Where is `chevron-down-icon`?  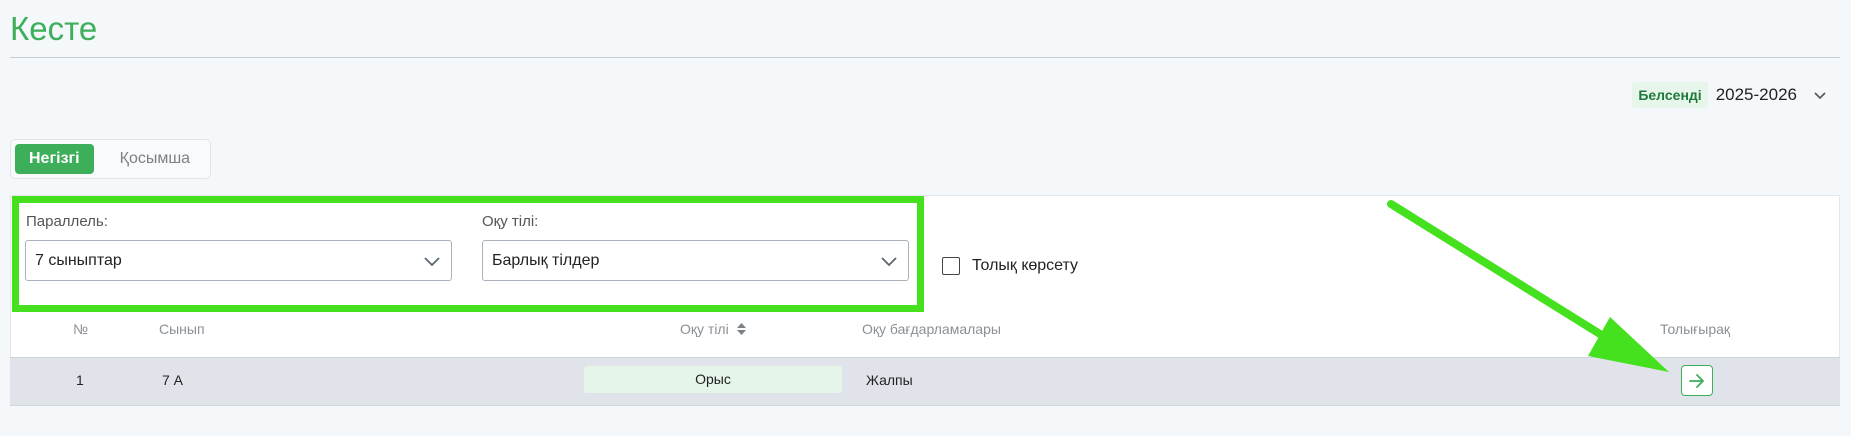
chevron-down-icon is located at coordinates (1820, 95).